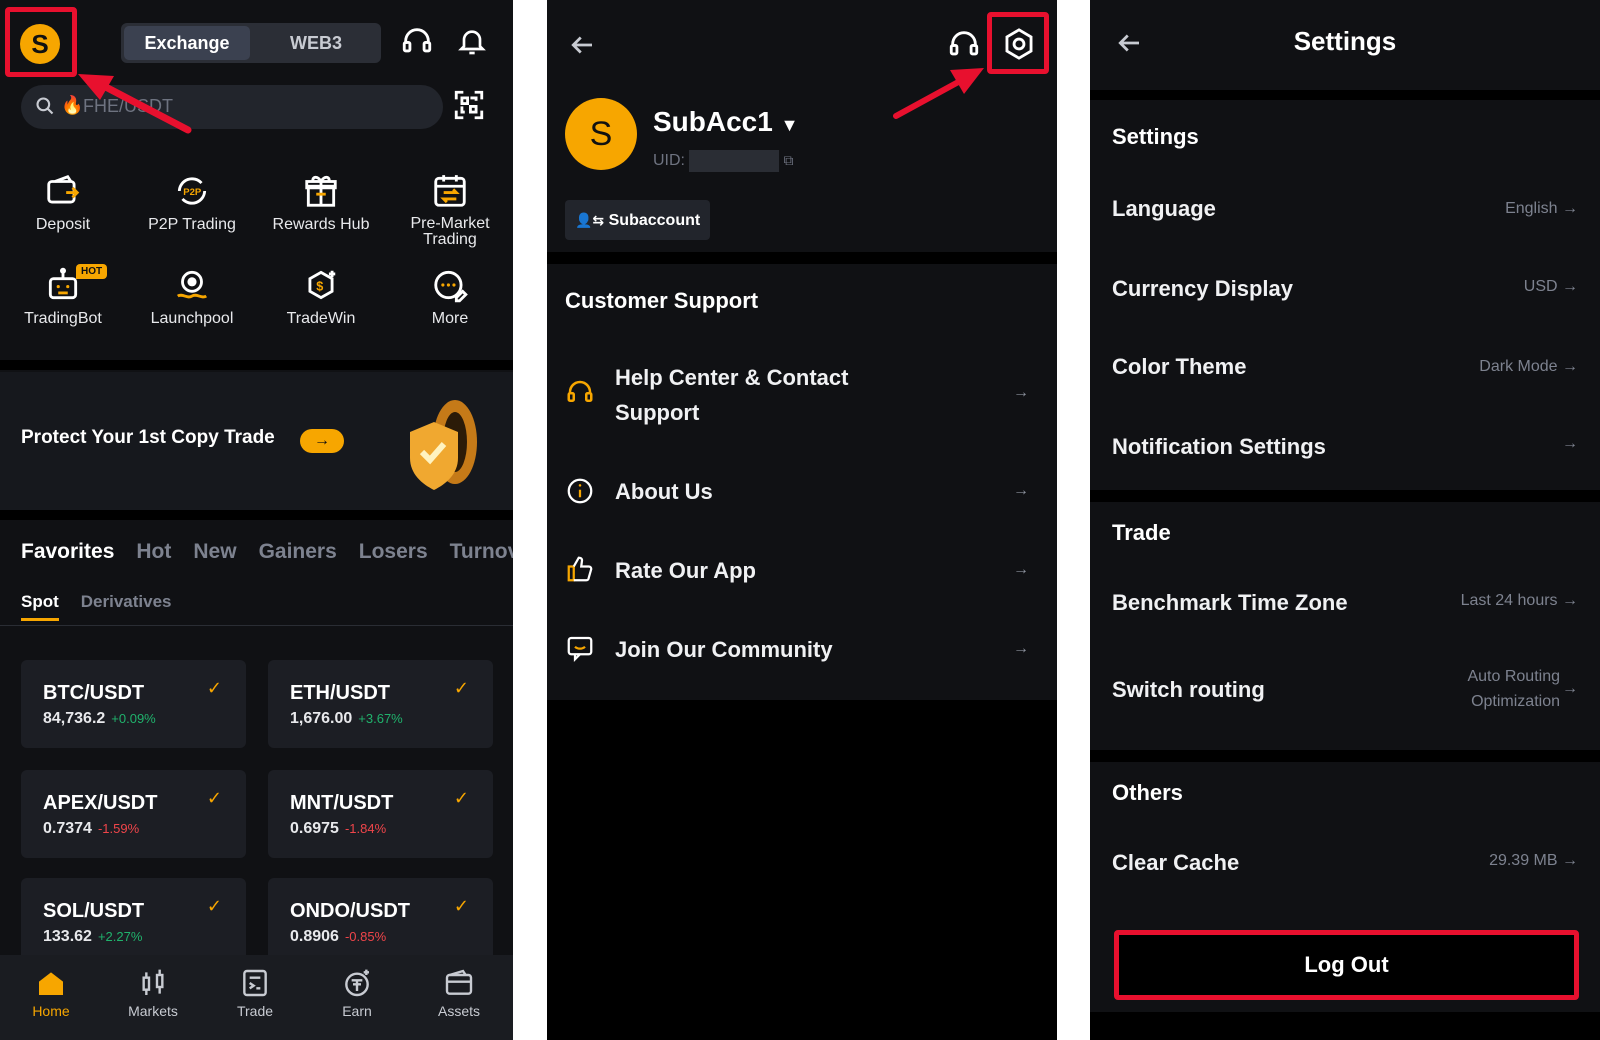 Image resolution: width=1600 pixels, height=1040 pixels. What do you see at coordinates (458, 1011) in the screenshot?
I see `nav-label: Assets` at bounding box center [458, 1011].